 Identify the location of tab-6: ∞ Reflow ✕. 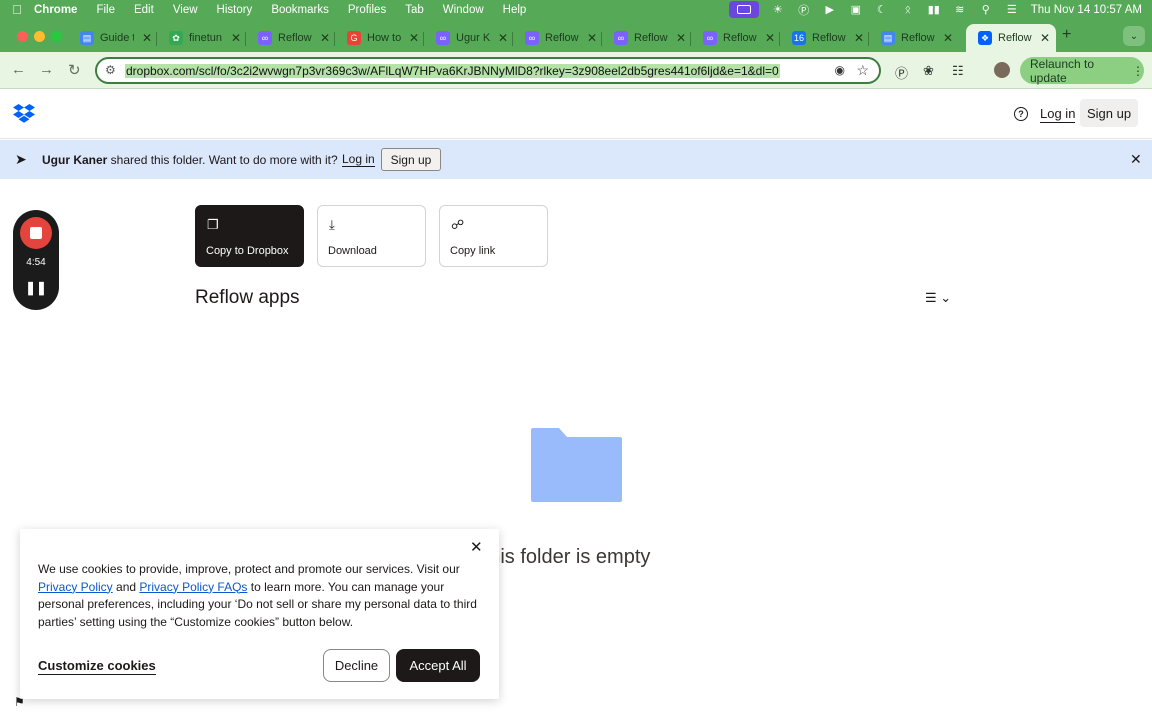
(557, 38).